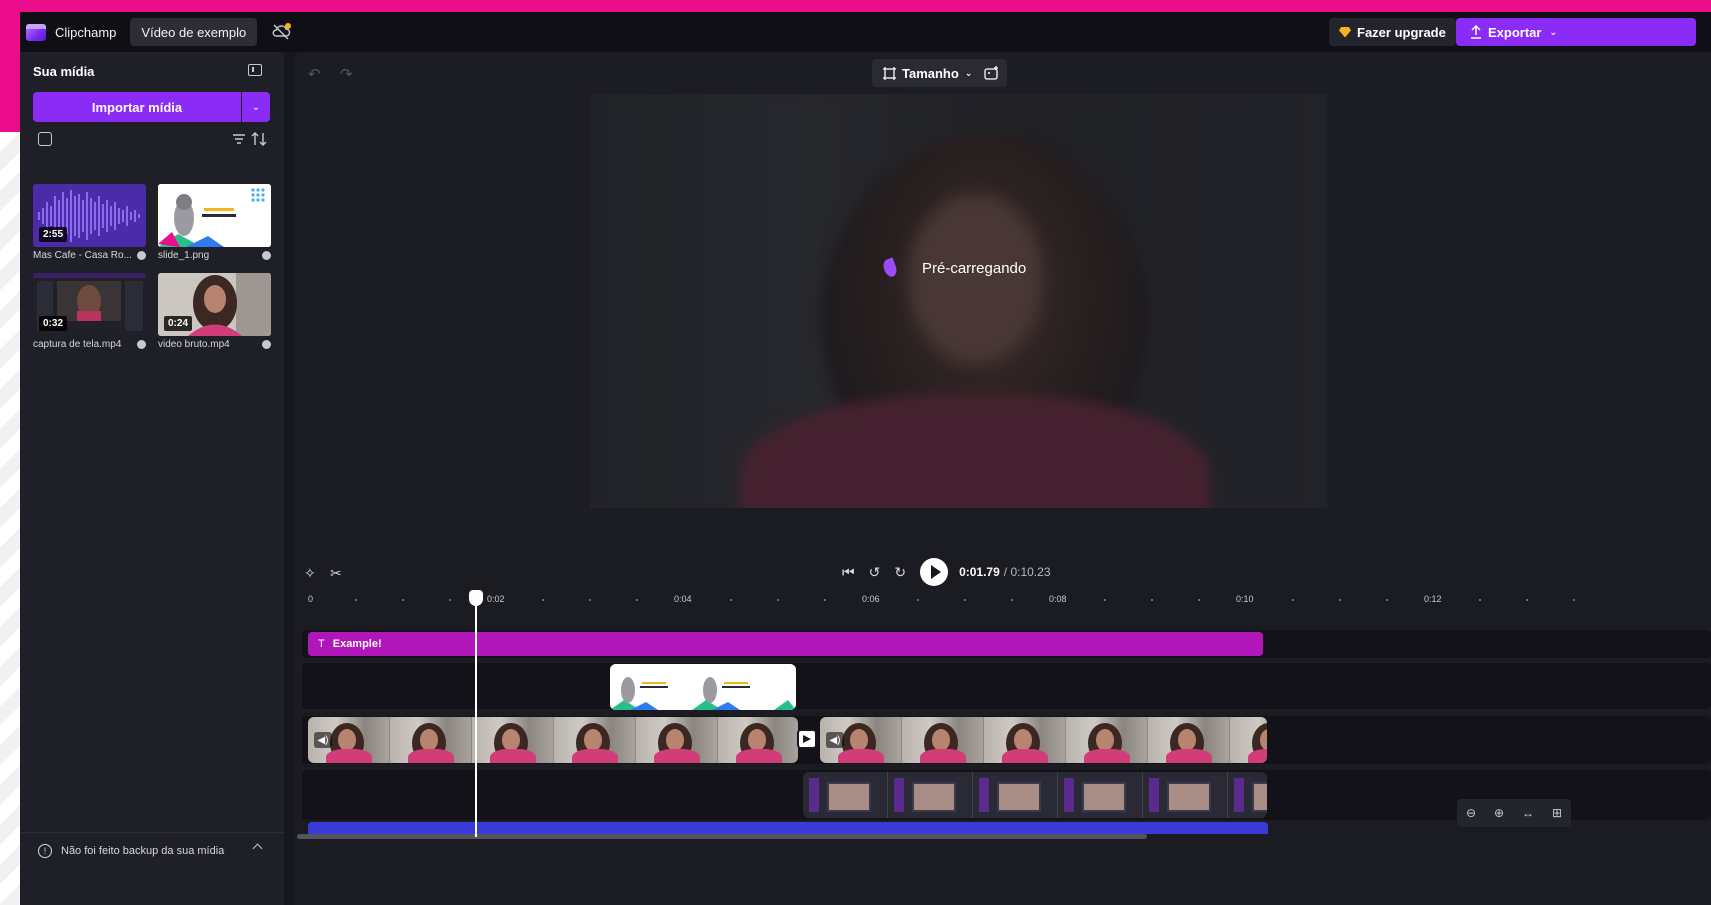 The width and height of the screenshot is (1711, 905). I want to click on video-frame-thumb: ◀), so click(861, 740).